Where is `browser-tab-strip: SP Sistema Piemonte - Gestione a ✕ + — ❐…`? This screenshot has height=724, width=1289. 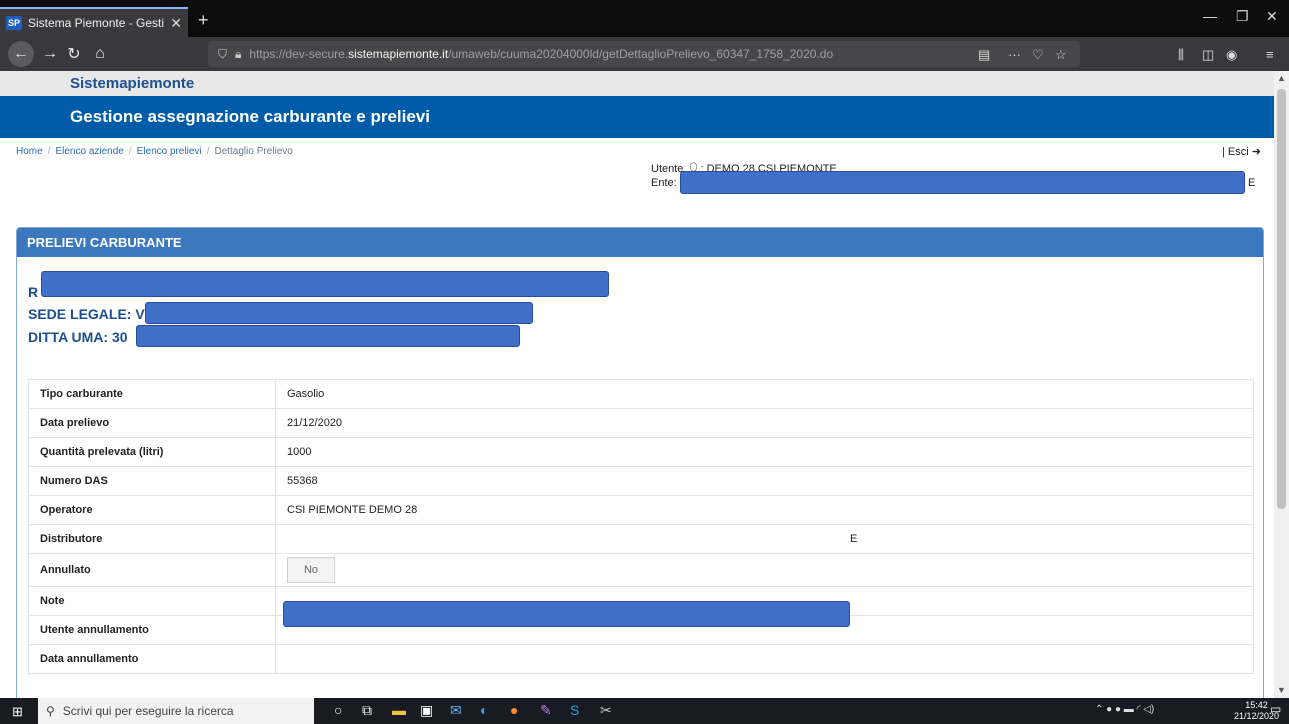 browser-tab-strip: SP Sistema Piemonte - Gestione a ✕ + — ❐… is located at coordinates (644, 18).